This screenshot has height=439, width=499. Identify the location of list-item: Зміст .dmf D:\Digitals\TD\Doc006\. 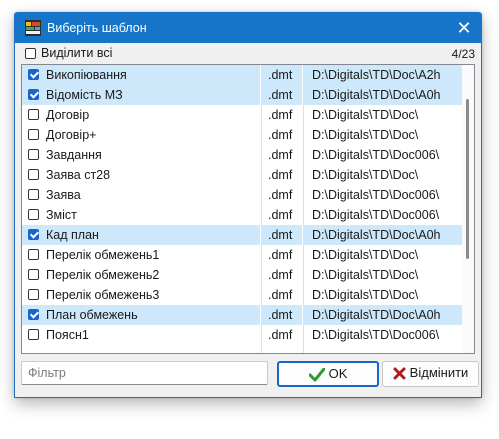
(242, 215).